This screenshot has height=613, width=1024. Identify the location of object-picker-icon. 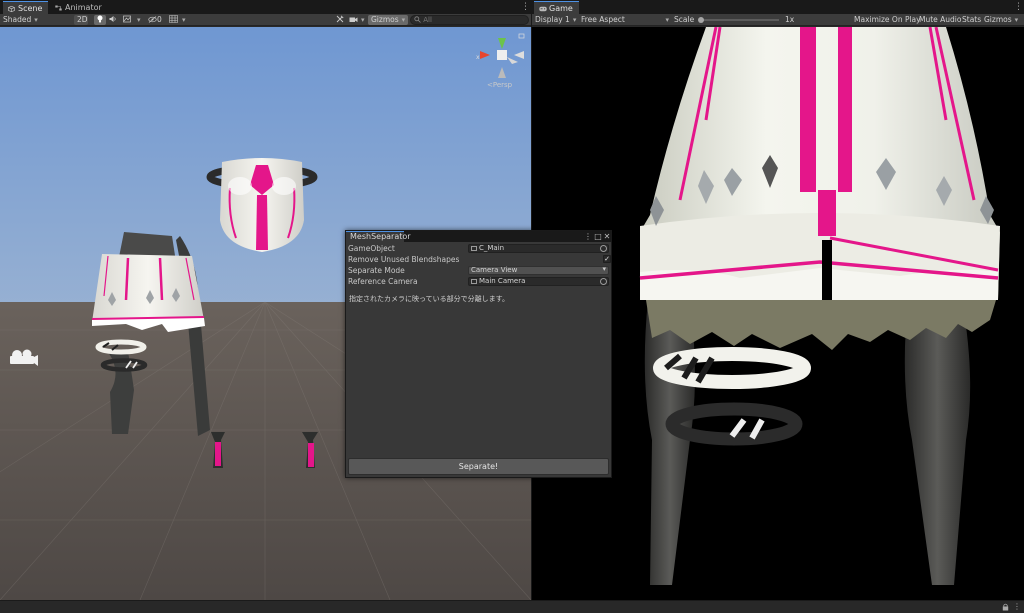
(603, 248).